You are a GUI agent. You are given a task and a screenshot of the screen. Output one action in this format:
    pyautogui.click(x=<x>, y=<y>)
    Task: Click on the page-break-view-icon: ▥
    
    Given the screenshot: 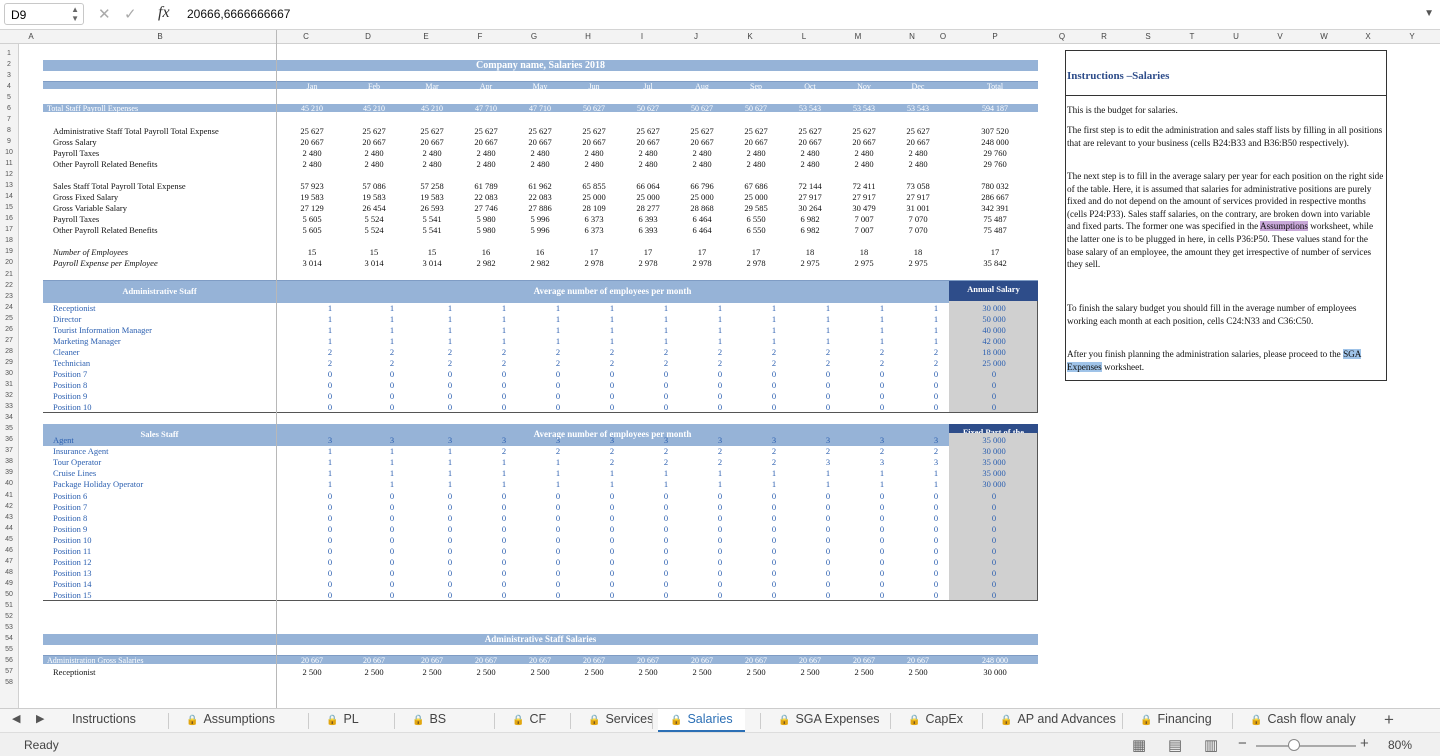 What is the action you would take?
    pyautogui.click(x=1211, y=745)
    